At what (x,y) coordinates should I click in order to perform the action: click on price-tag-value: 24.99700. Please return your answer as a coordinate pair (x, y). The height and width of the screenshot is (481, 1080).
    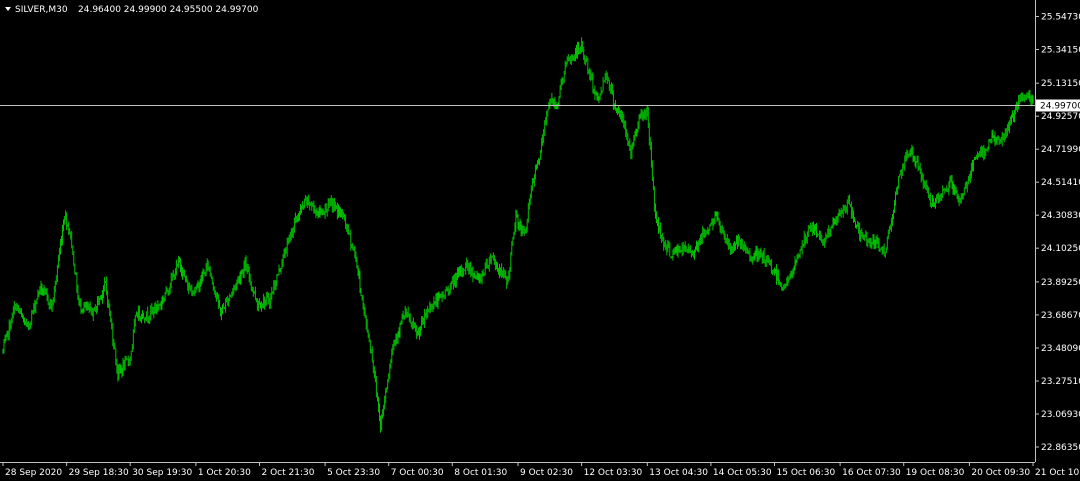
    Looking at the image, I should click on (1060, 107).